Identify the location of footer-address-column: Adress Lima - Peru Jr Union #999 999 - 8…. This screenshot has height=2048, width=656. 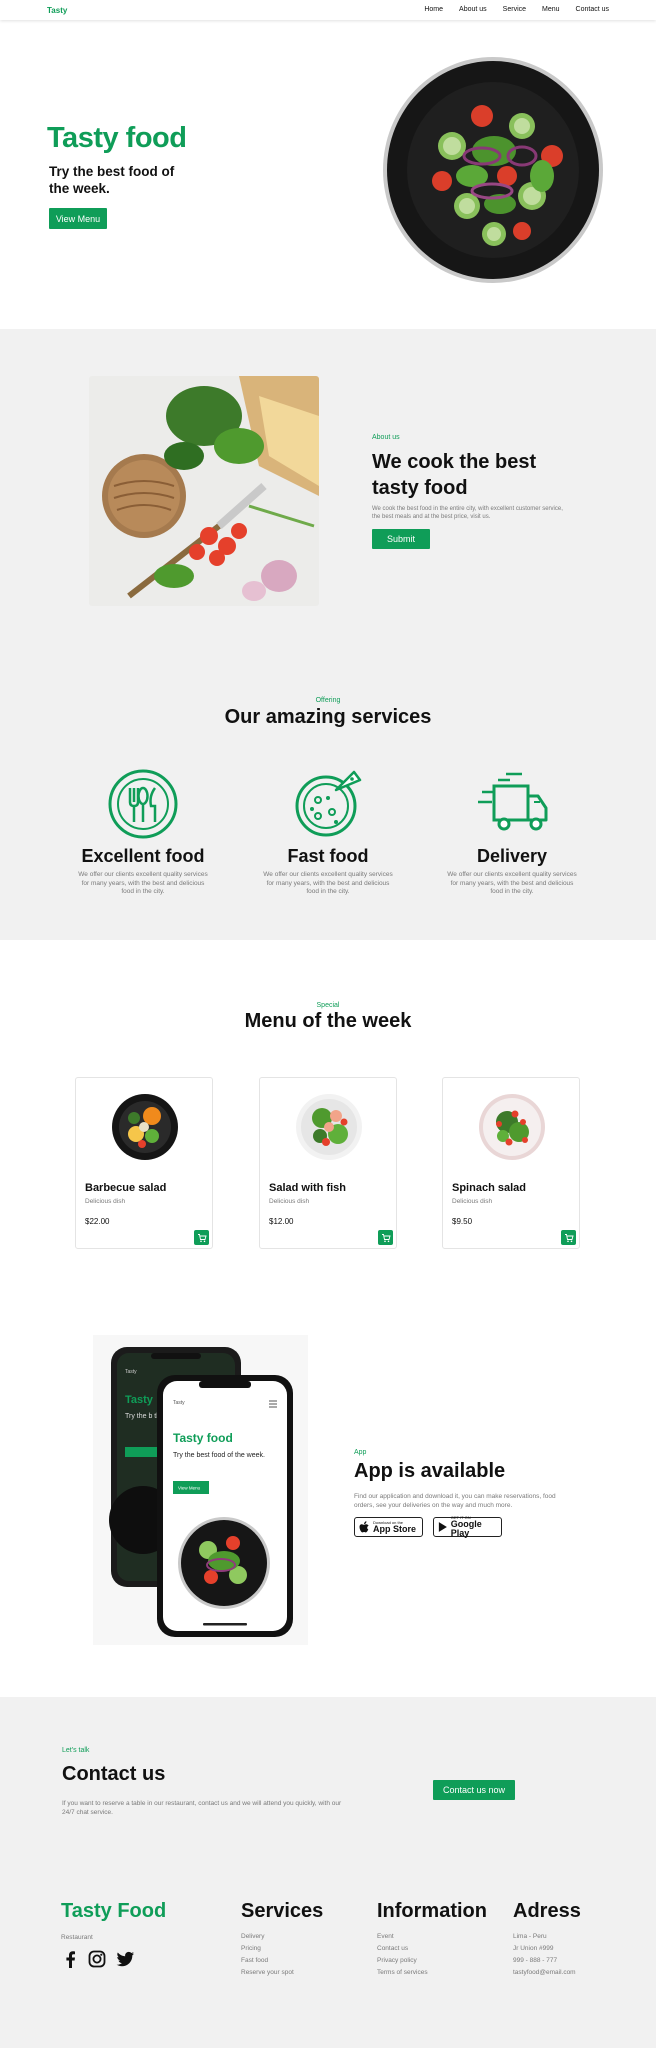
(547, 1939).